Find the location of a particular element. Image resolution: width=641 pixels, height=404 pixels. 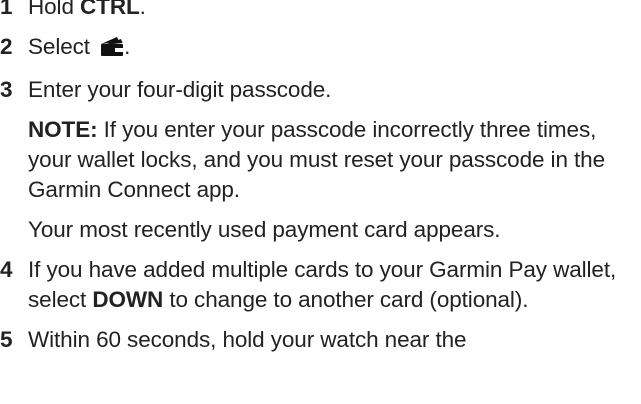

step-number: 3 is located at coordinates (6, 89).